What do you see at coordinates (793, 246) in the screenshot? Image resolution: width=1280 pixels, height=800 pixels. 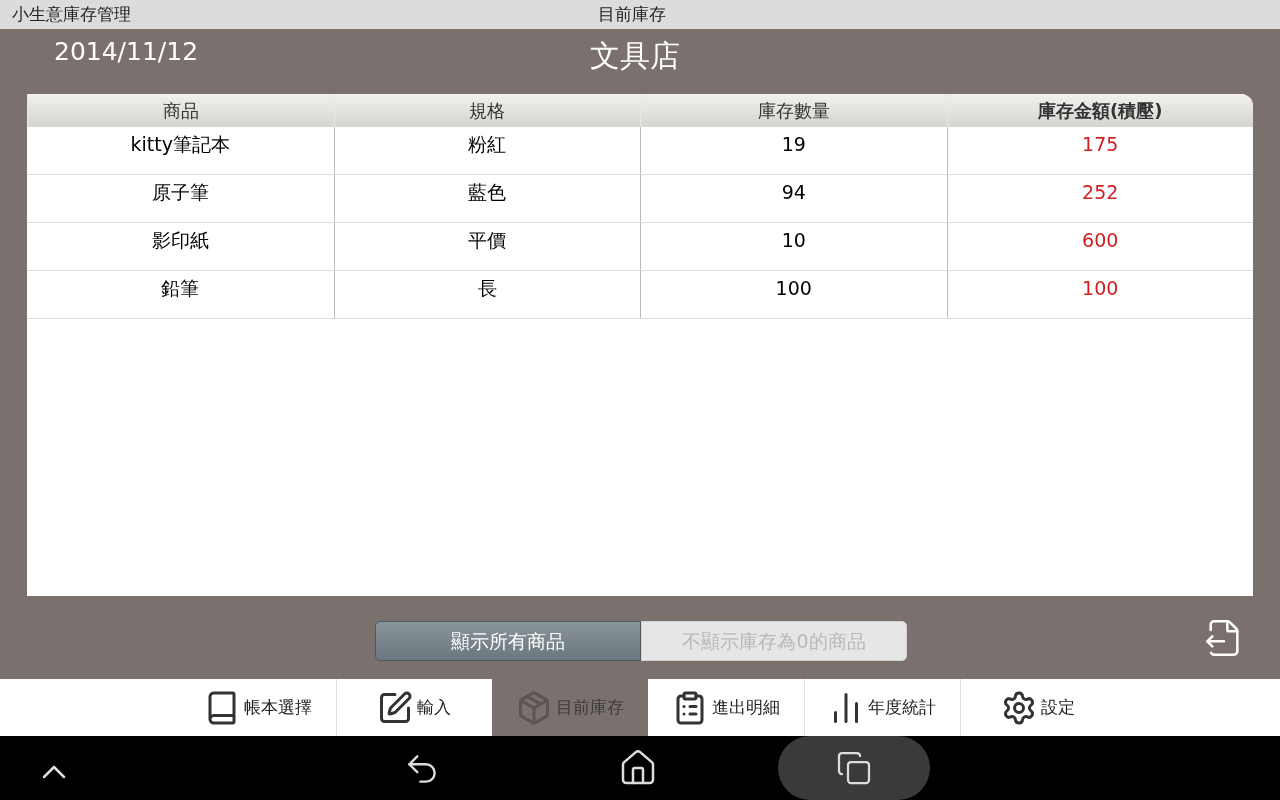 I see `table-cell: 10` at bounding box center [793, 246].